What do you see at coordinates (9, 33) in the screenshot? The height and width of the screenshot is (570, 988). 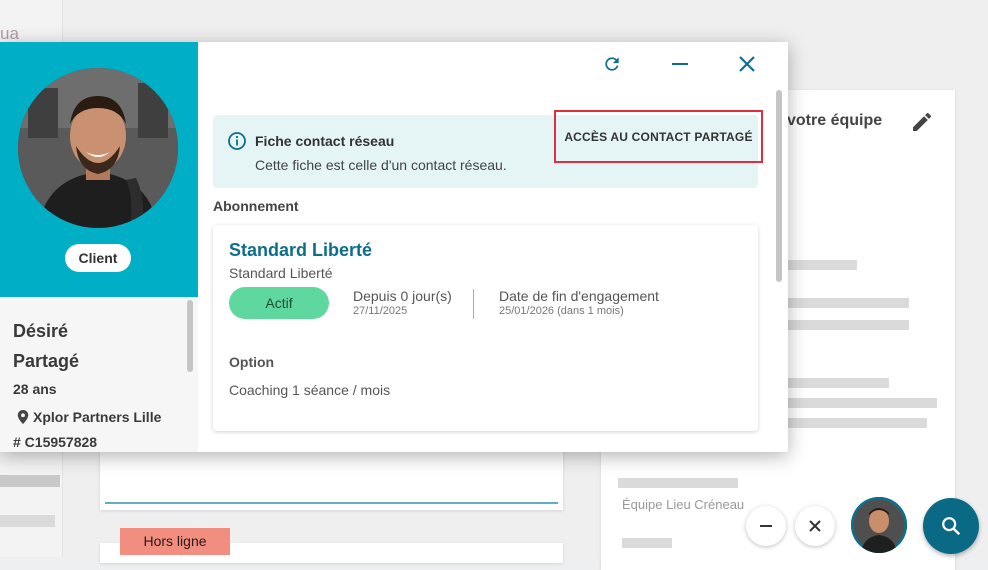 I see `background-partial-text: ua` at bounding box center [9, 33].